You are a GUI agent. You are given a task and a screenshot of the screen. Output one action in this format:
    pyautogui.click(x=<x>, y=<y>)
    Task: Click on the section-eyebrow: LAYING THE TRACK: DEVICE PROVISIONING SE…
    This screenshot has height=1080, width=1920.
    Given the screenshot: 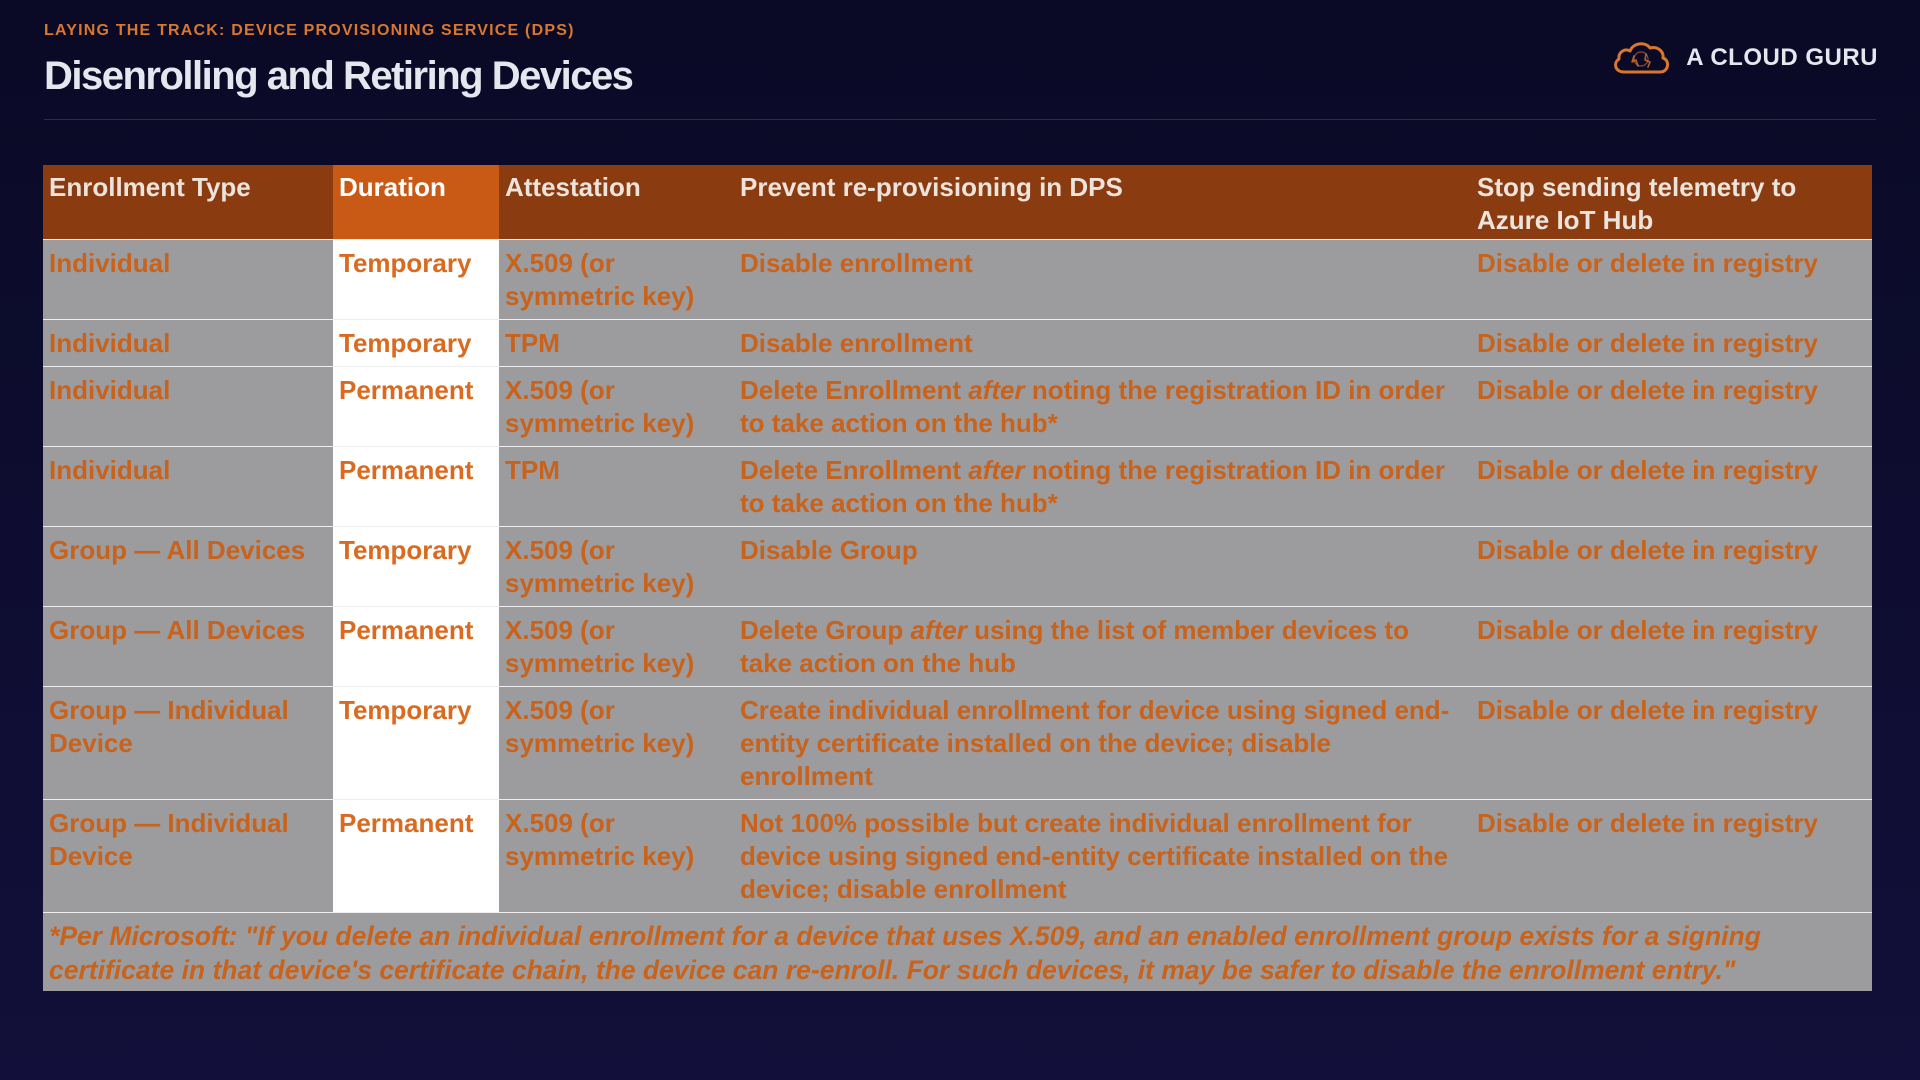 What is the action you would take?
    pyautogui.click(x=309, y=30)
    